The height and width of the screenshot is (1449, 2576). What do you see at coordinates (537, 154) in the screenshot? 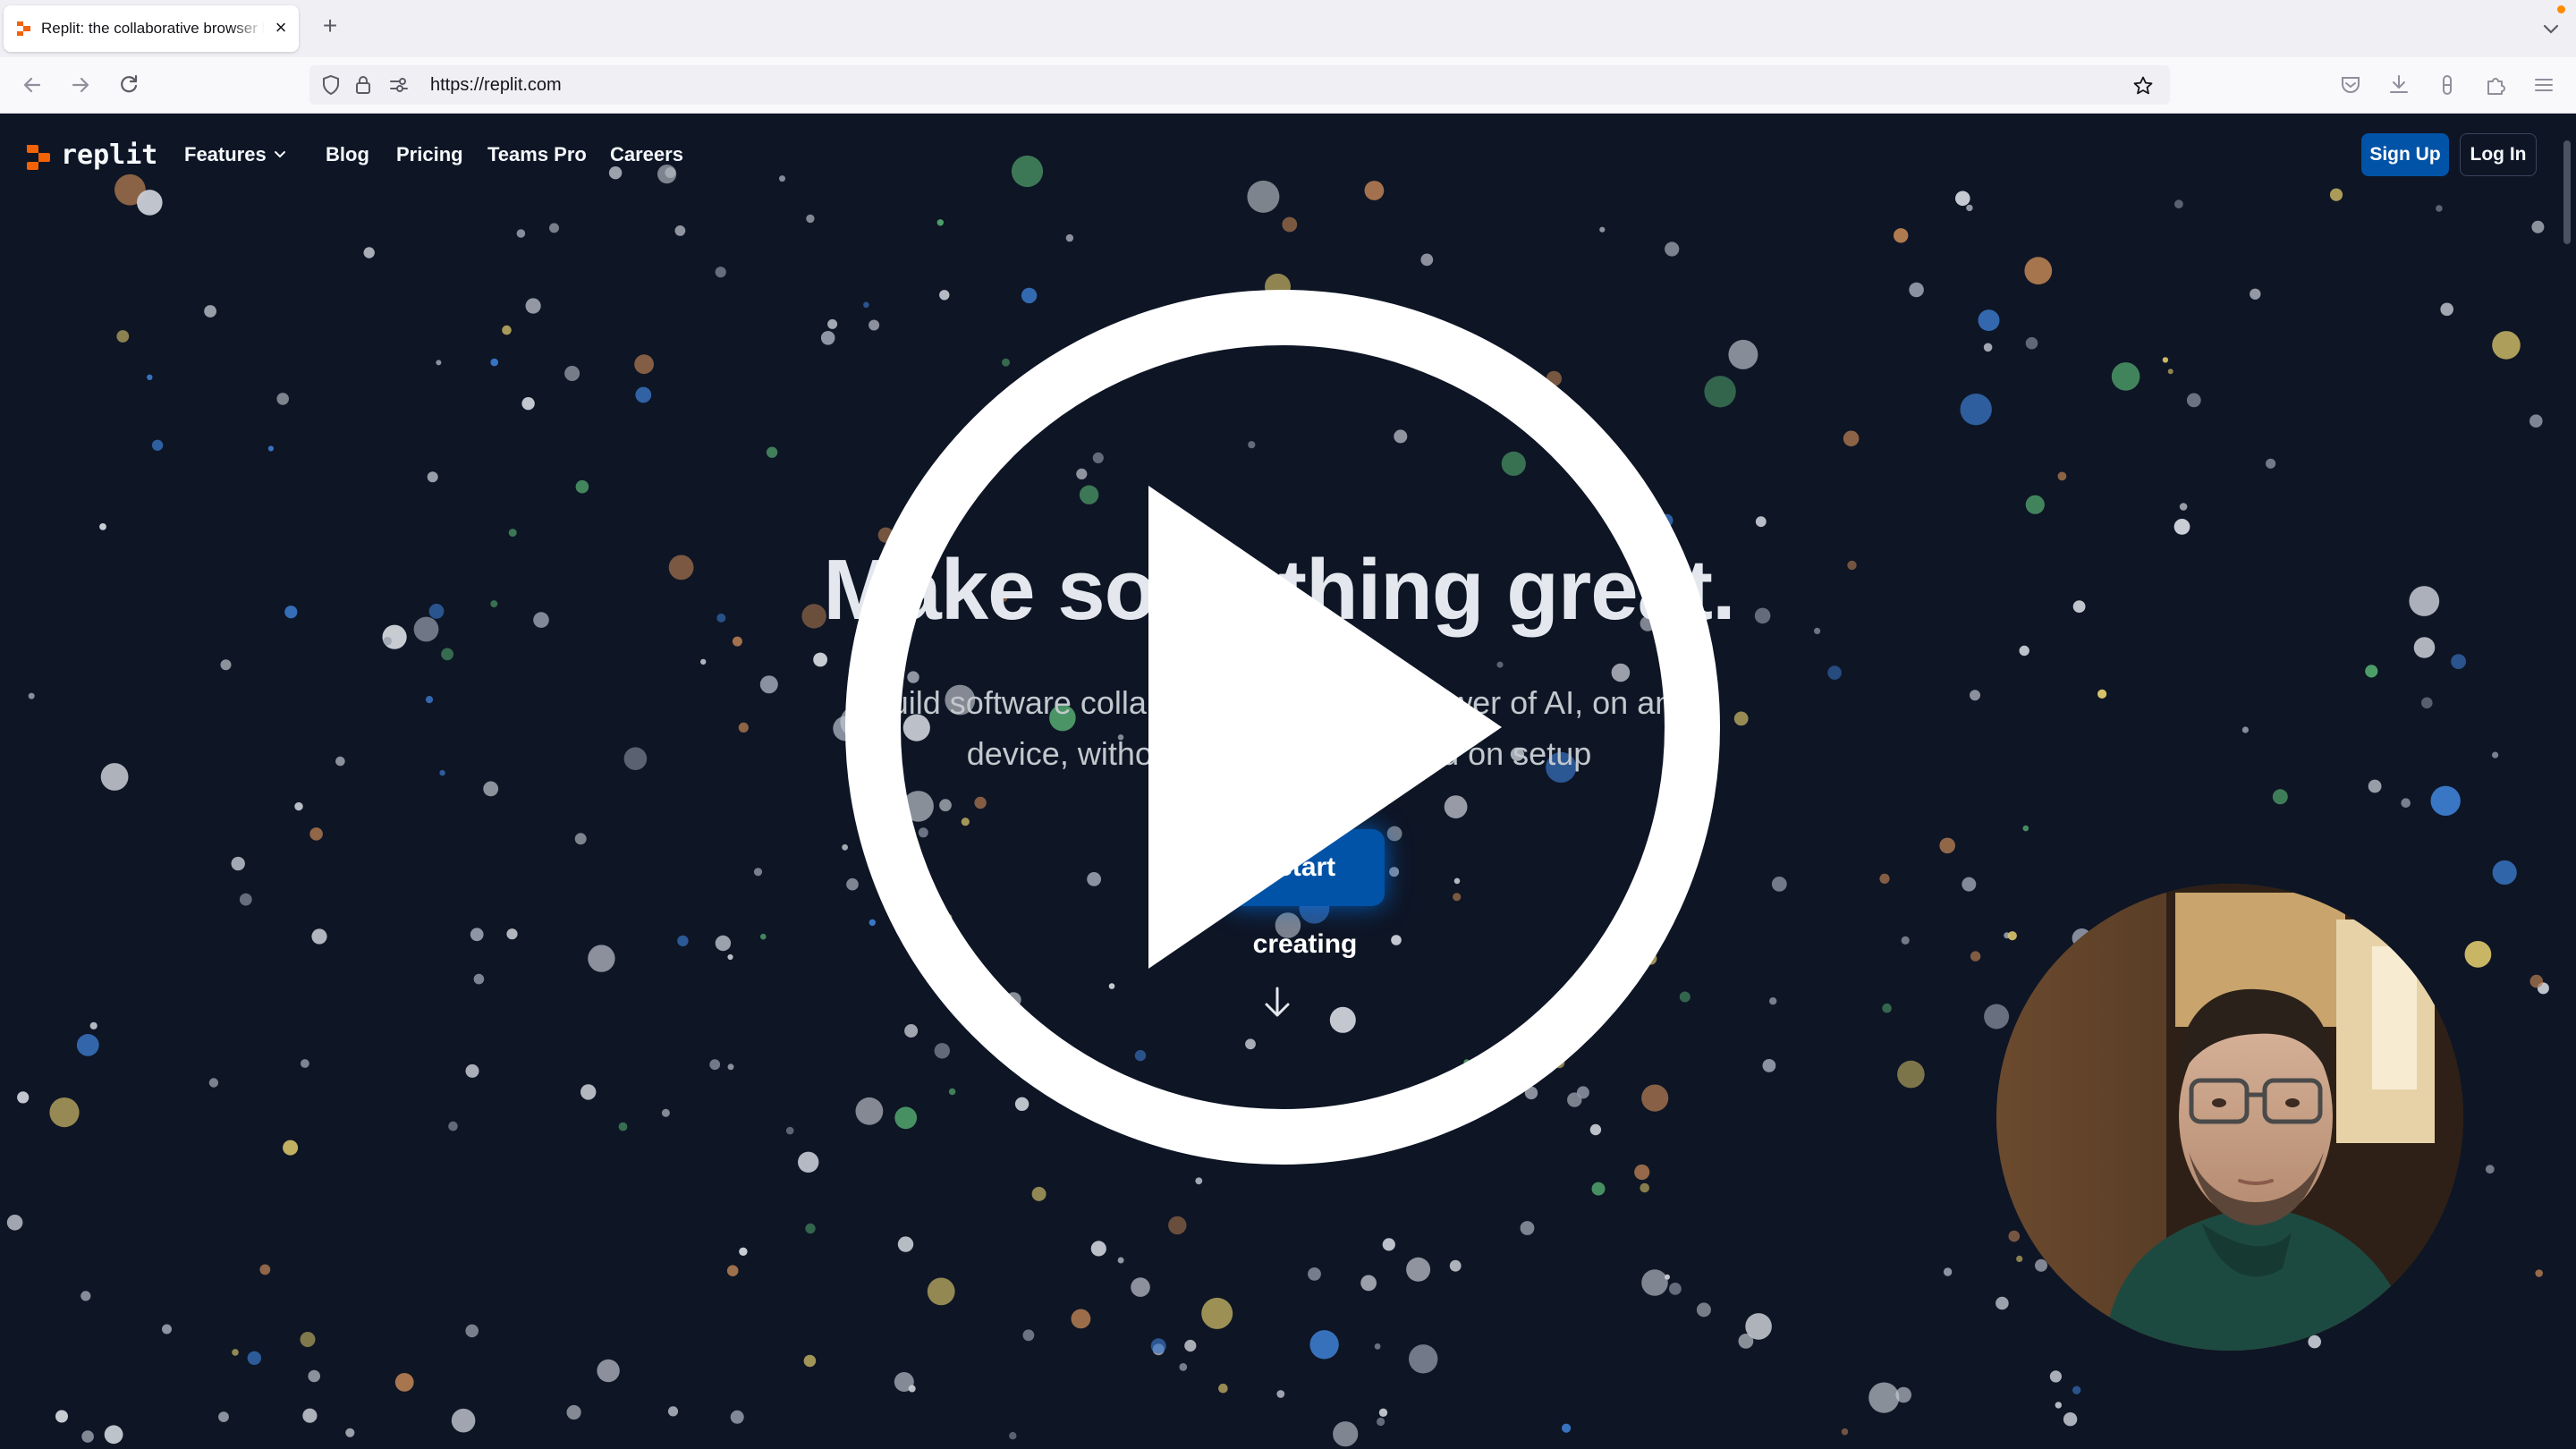
I see `nav-teams-pro: Teams Pro` at bounding box center [537, 154].